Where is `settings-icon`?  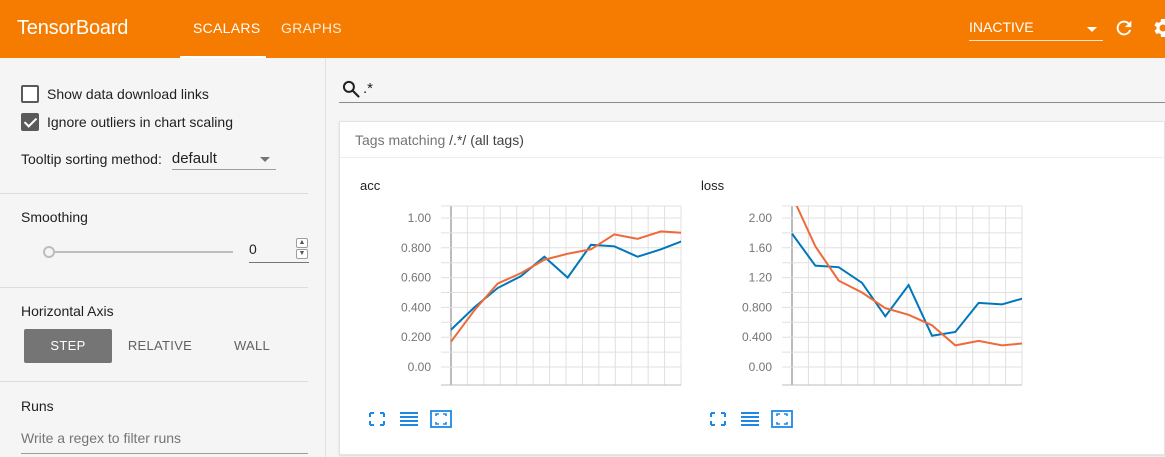
settings-icon is located at coordinates (1157, 28).